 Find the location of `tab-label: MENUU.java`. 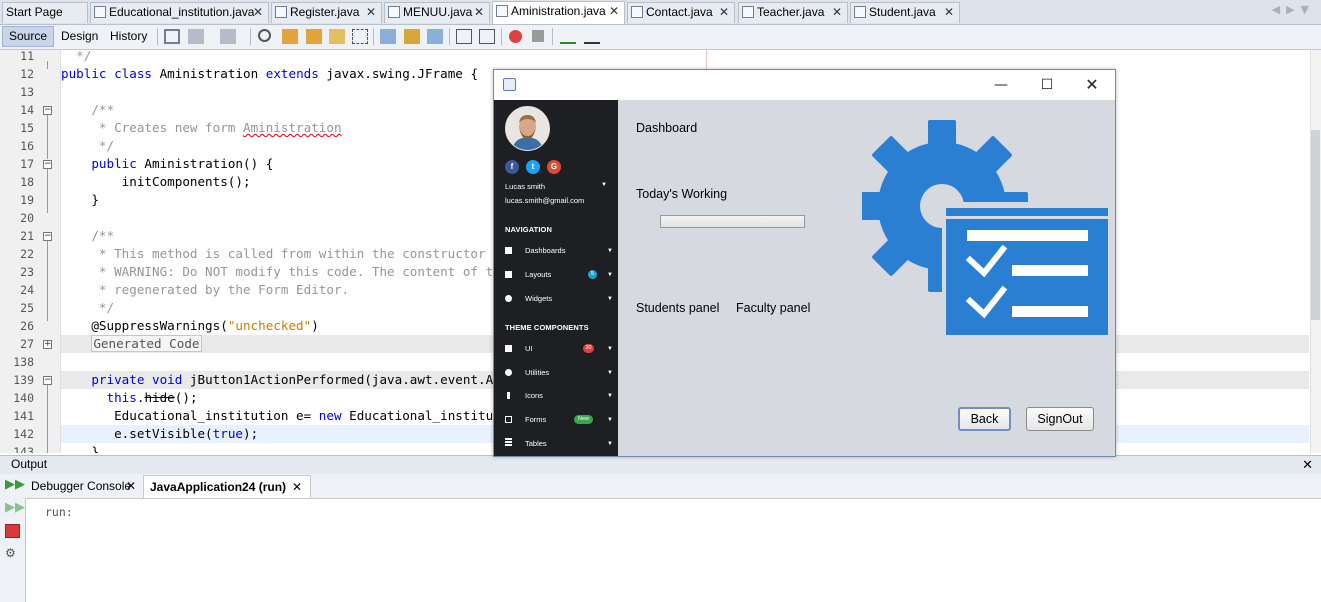

tab-label: MENUU.java is located at coordinates (438, 12).